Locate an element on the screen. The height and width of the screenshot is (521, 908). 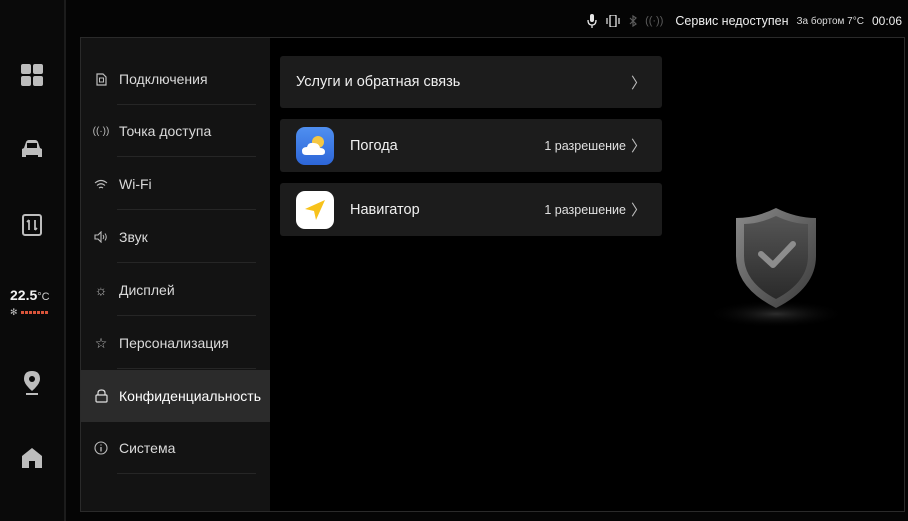
microphone-icon is located at coordinates (592, 21).